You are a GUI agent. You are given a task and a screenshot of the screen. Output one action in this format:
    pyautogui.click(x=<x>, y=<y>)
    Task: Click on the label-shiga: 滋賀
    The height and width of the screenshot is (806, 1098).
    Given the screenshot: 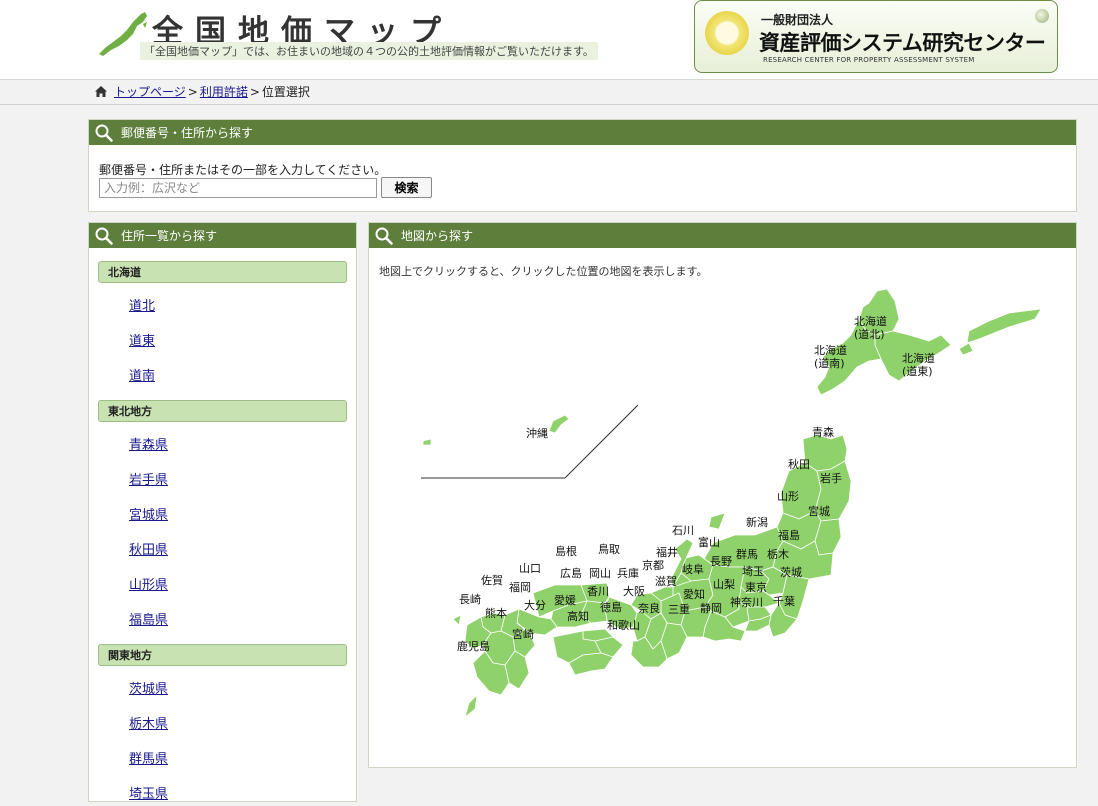 What is the action you would take?
    pyautogui.click(x=666, y=581)
    